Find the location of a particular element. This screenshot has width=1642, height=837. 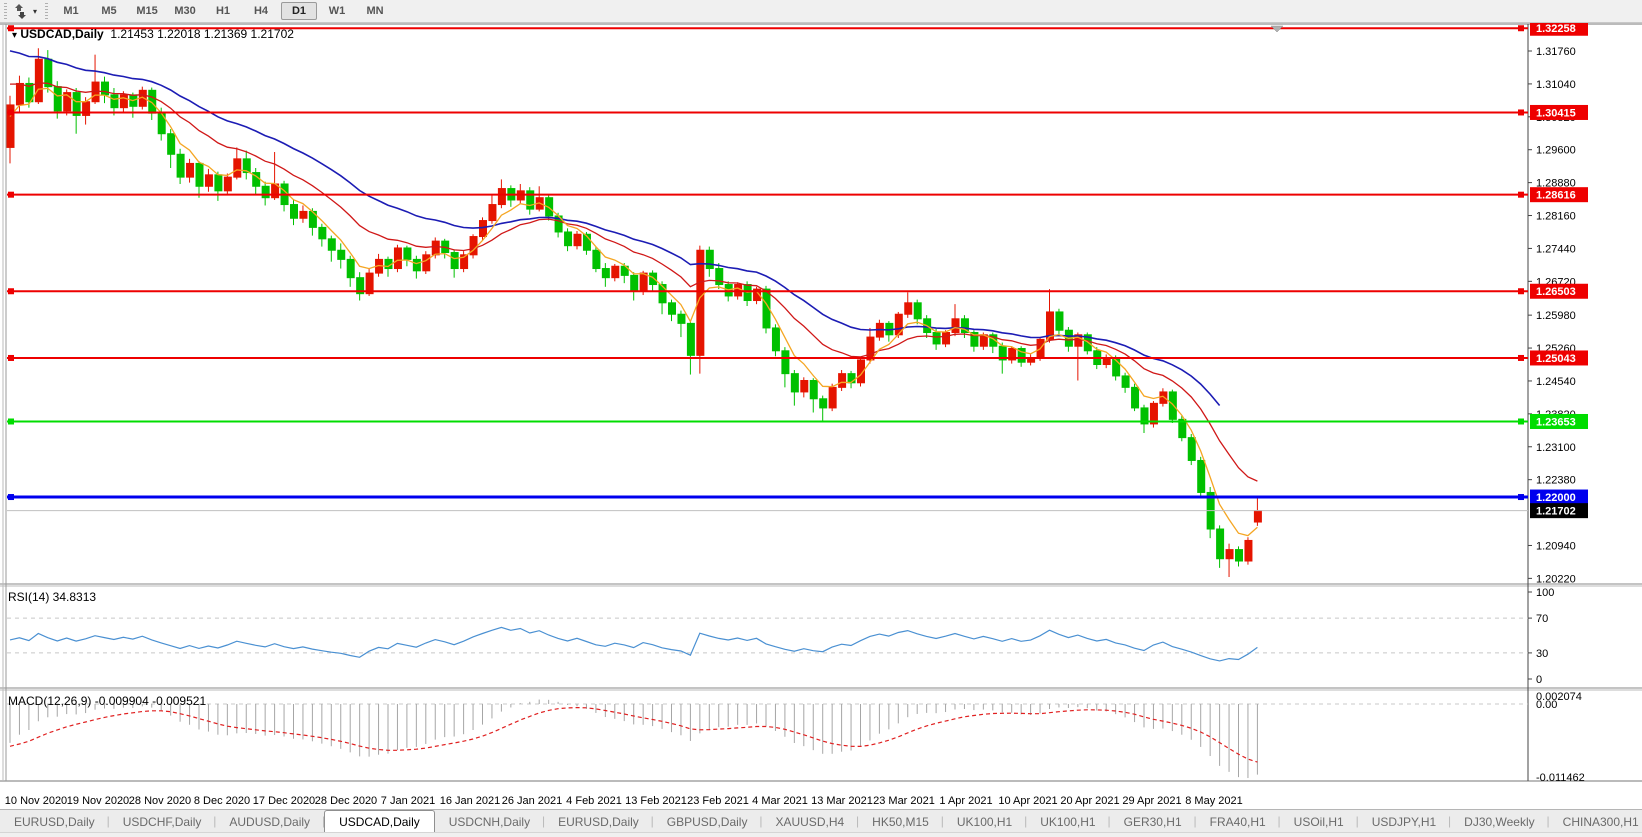

legend-ohlc: 1.21453 1.22018 1.21369 1.21702 is located at coordinates (202, 34).